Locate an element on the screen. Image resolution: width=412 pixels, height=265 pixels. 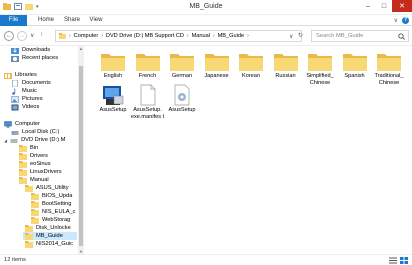
title-bar: ▾ MB_Guide – □ ✕ is located at coordinates (206, 7).